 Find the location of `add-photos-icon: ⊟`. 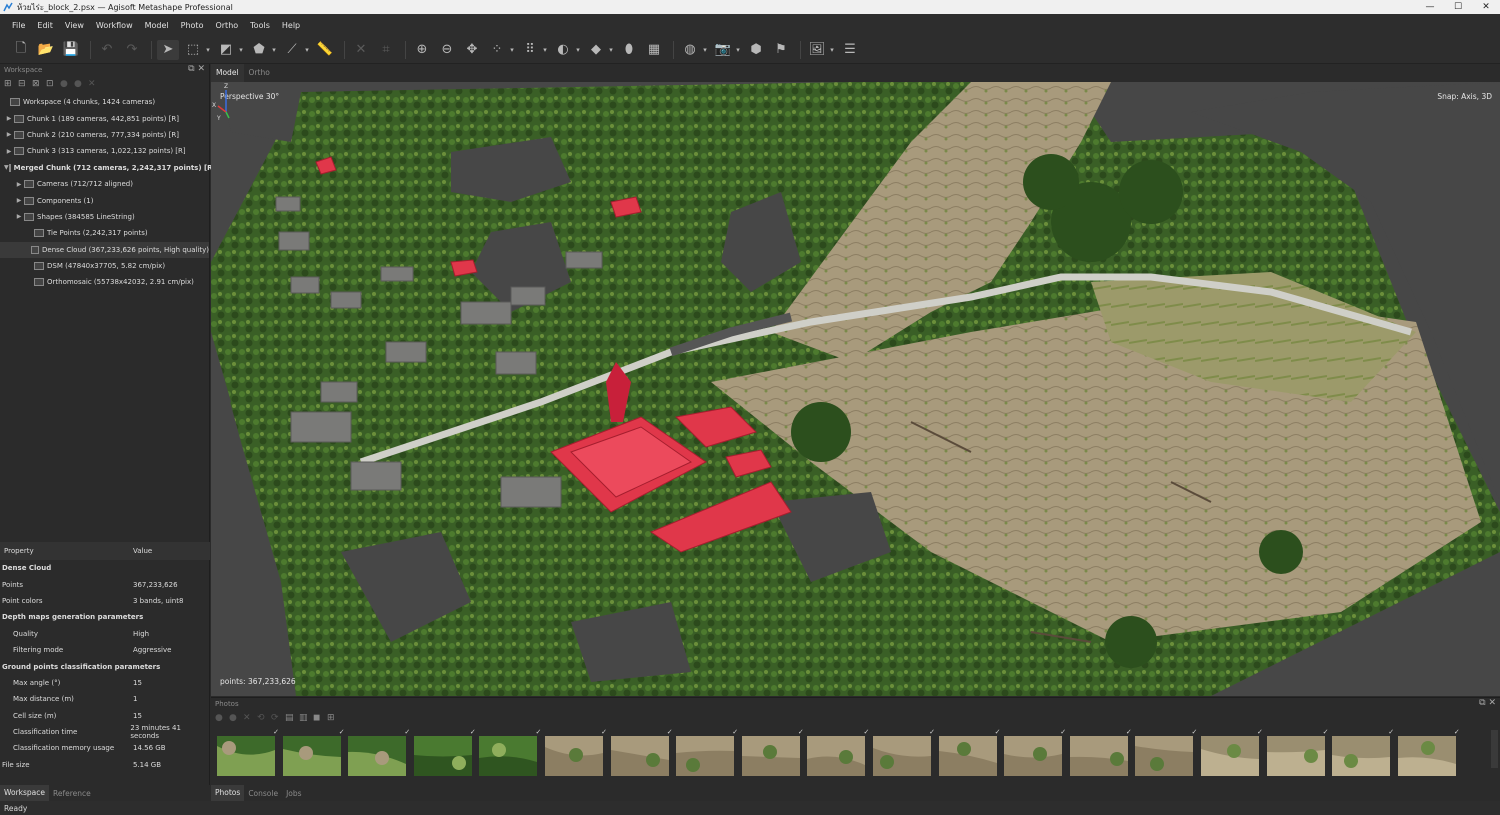

add-photos-icon: ⊟ is located at coordinates (25, 84).